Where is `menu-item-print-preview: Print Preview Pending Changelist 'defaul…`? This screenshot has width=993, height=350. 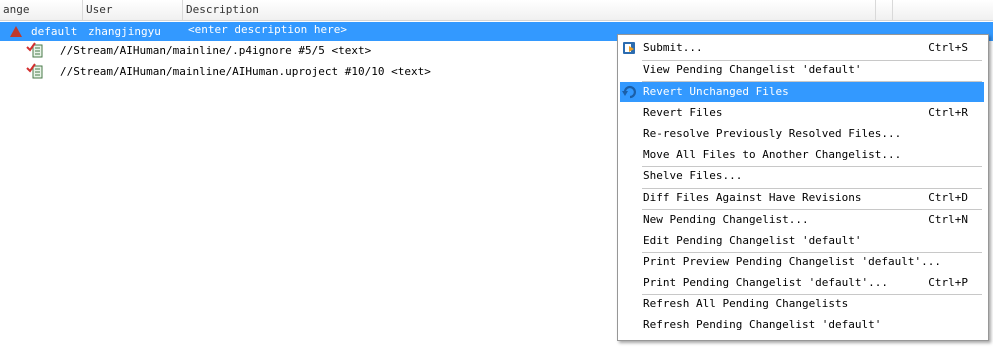
menu-item-print-preview: Print Preview Pending Changelist 'defaul… is located at coordinates (802, 262).